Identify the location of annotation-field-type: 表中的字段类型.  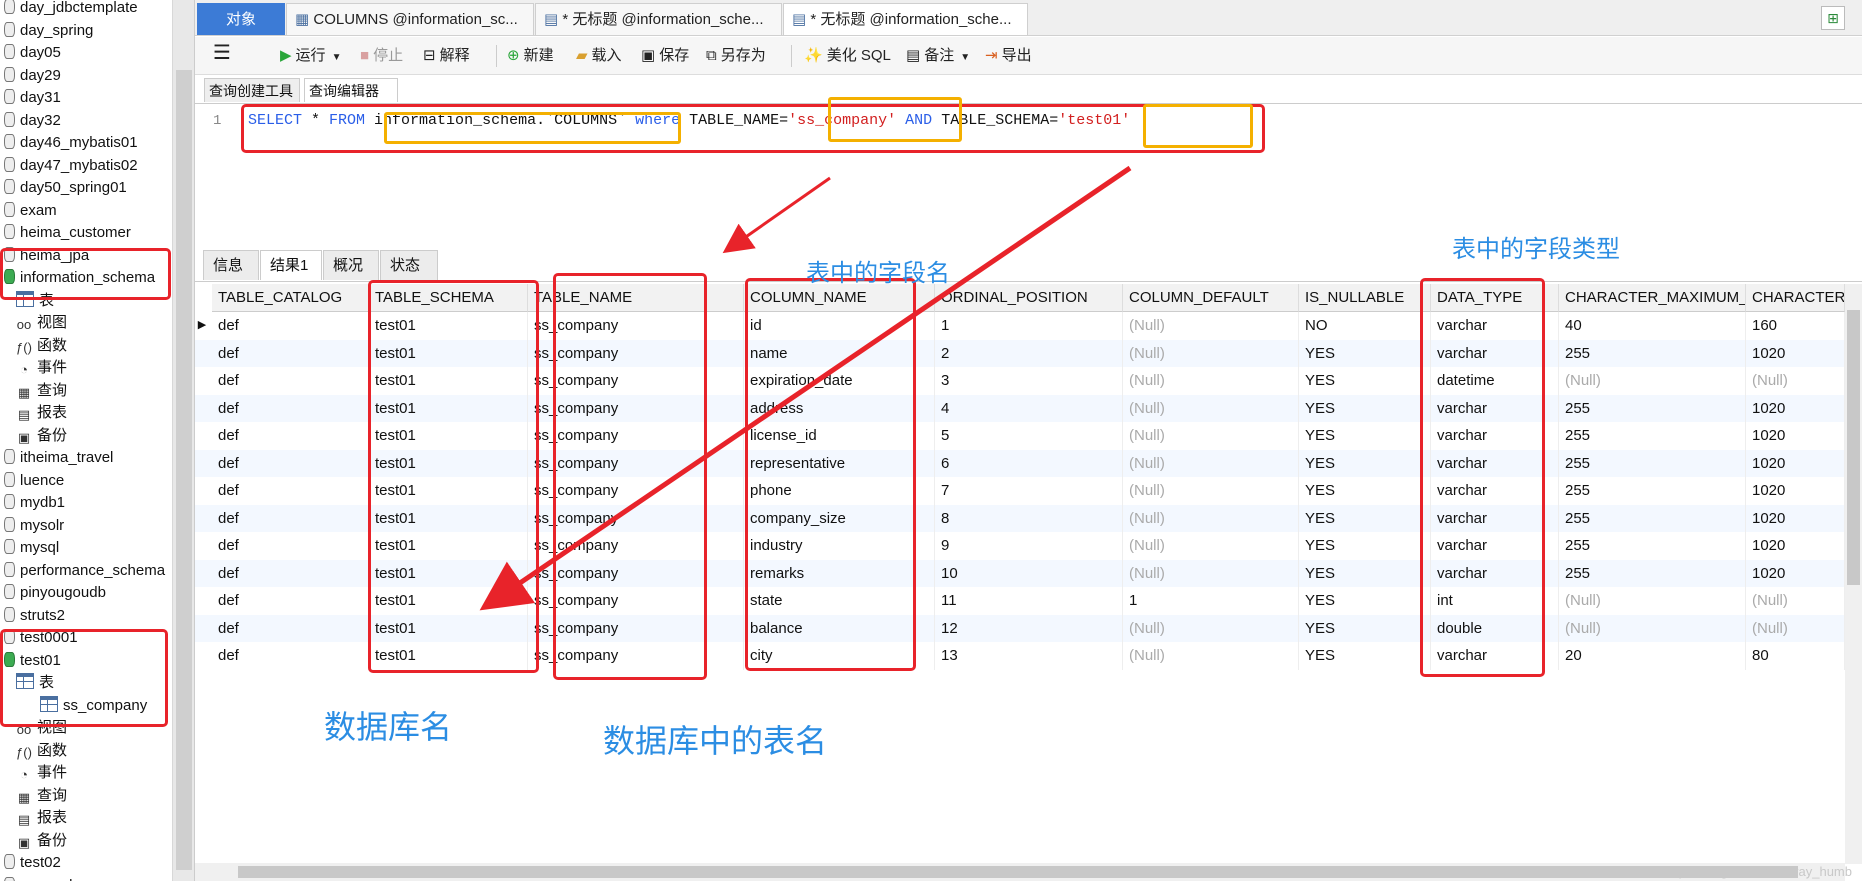
(1536, 249).